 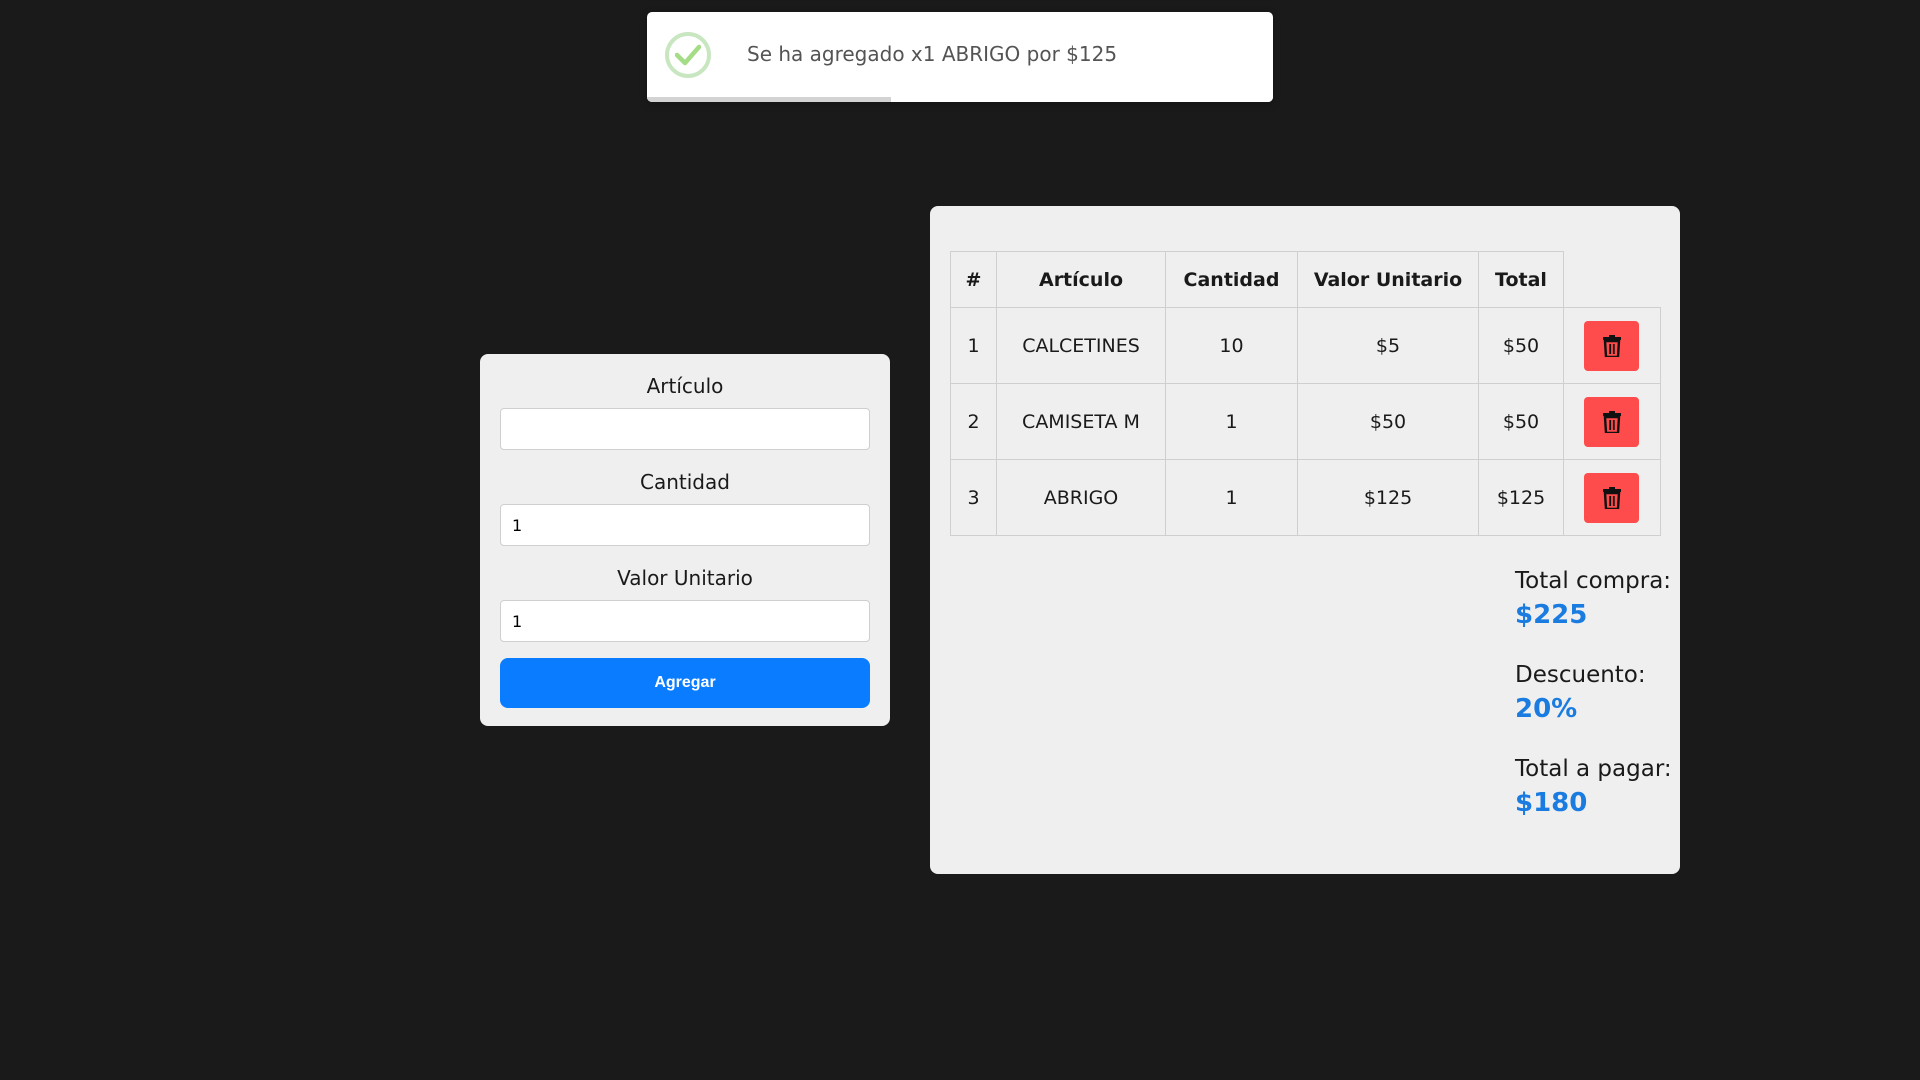 I want to click on total-pagar-label: Total a pagar:, so click(x=1593, y=769).